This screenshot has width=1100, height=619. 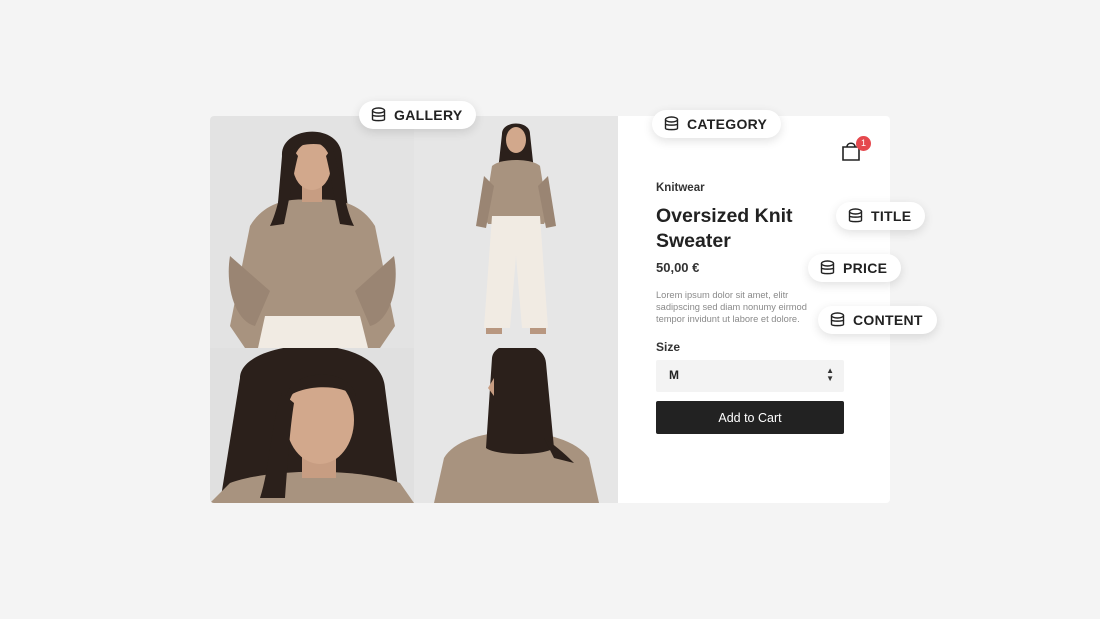 What do you see at coordinates (830, 374) in the screenshot?
I see `select-arrows-icon: ▲ ▼` at bounding box center [830, 374].